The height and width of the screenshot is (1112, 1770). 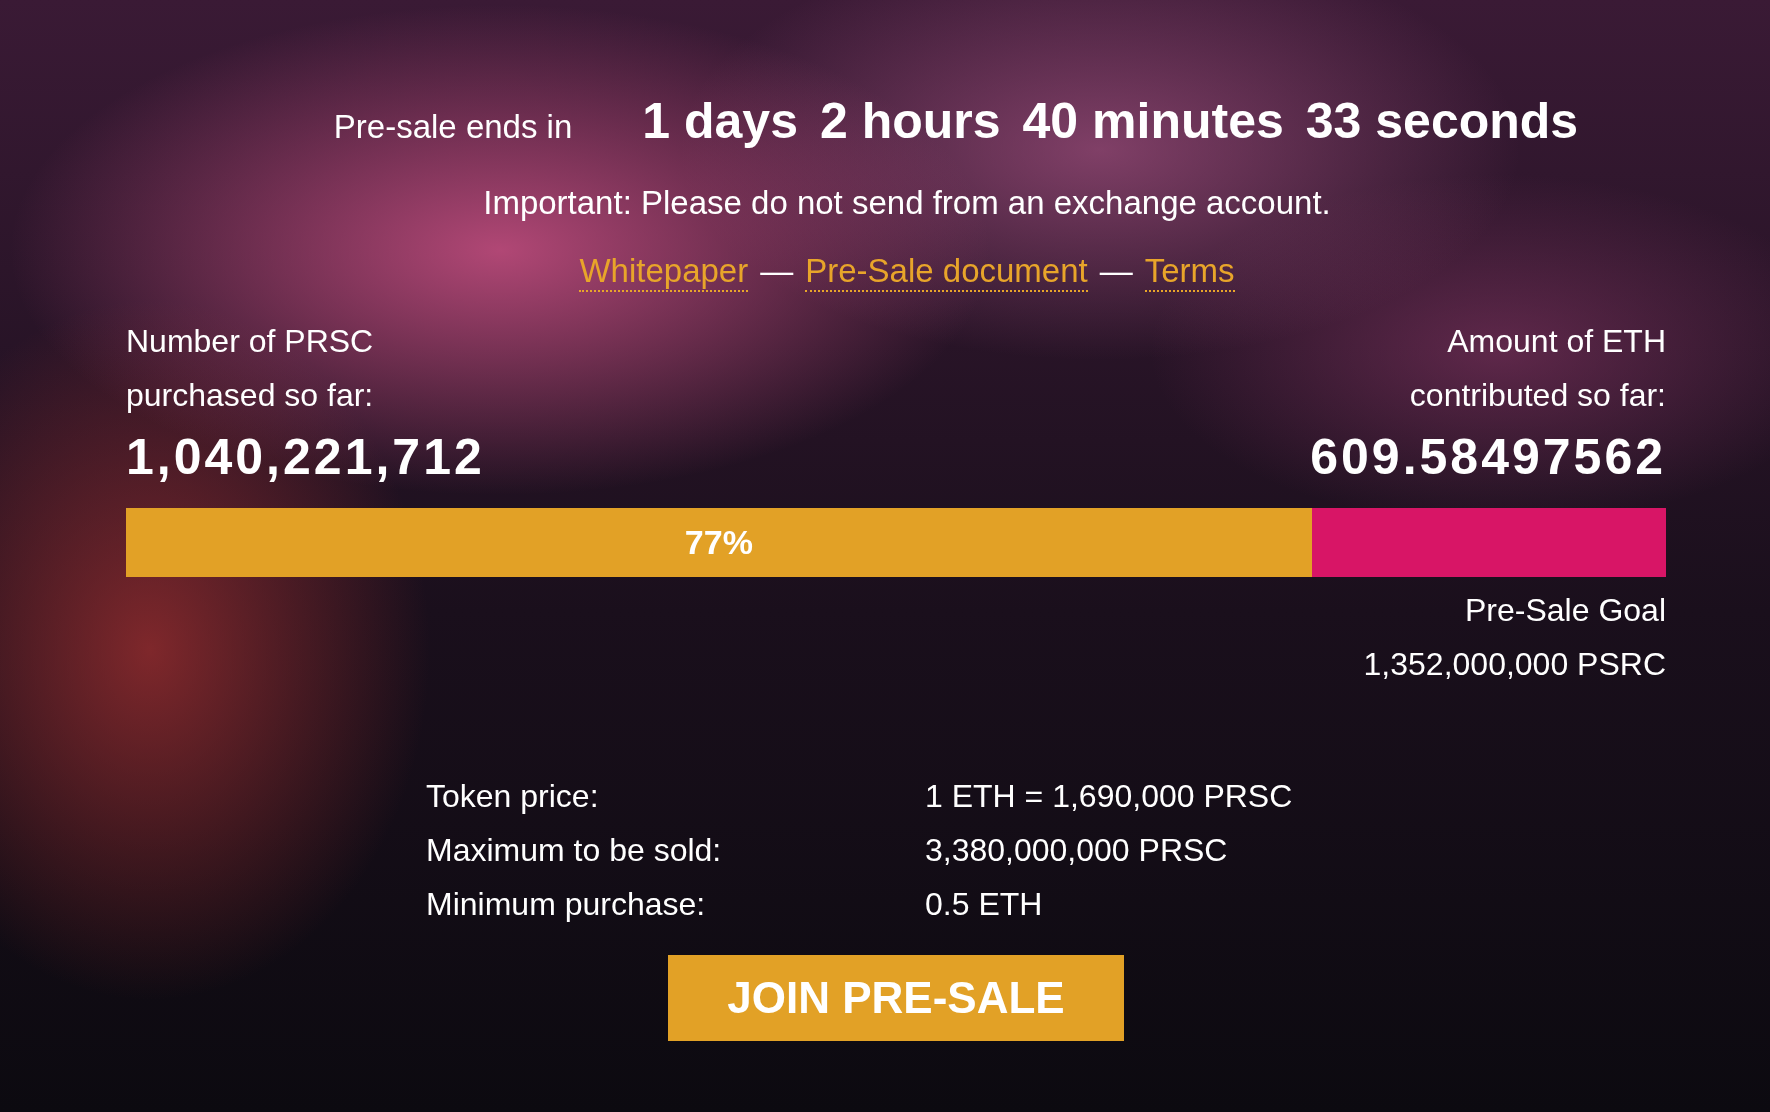 I want to click on detail-label: Minimum purchase:, so click(x=566, y=904).